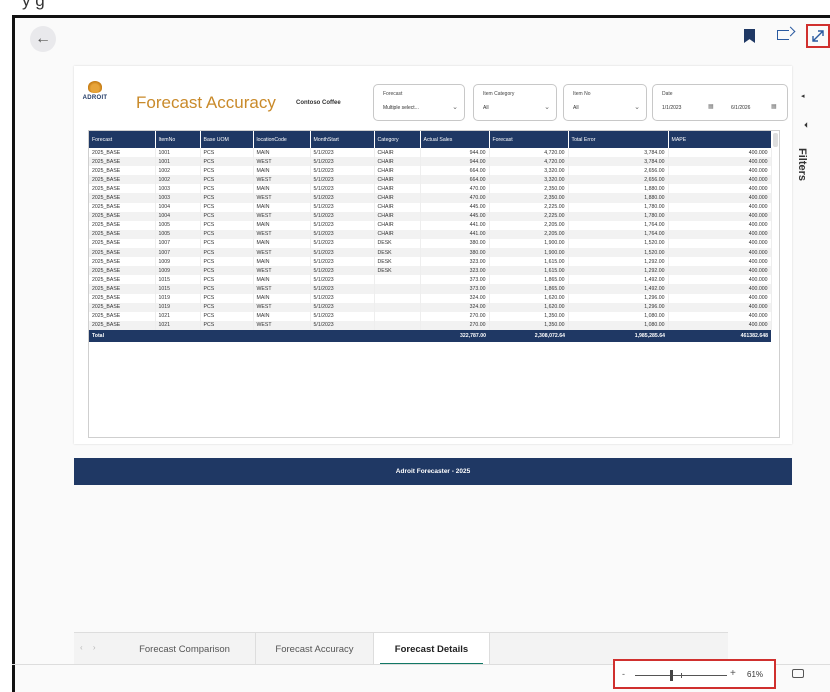  What do you see at coordinates (618, 189) in the screenshot?
I see `table-cell: 1,880.00` at bounding box center [618, 189].